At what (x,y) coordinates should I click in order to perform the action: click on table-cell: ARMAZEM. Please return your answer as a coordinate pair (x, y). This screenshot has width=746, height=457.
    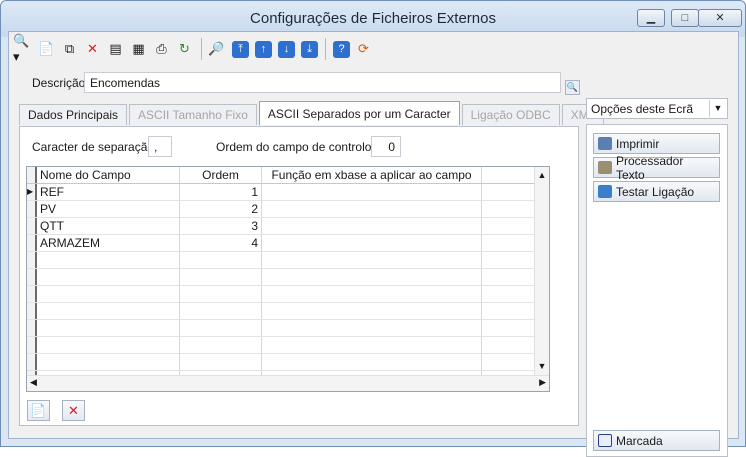
    Looking at the image, I should click on (108, 243).